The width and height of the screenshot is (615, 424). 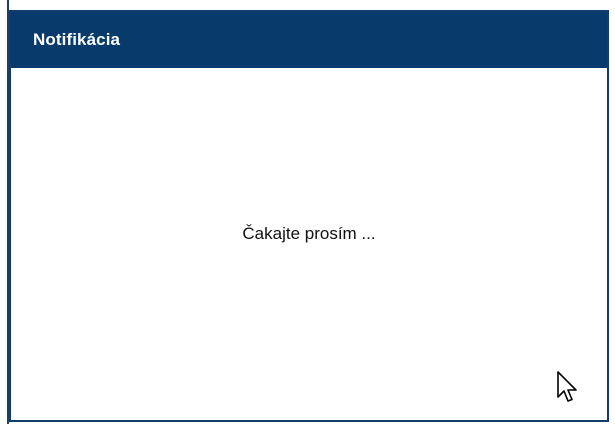 I want to click on dialog-title: Notifikácia, so click(x=77, y=39).